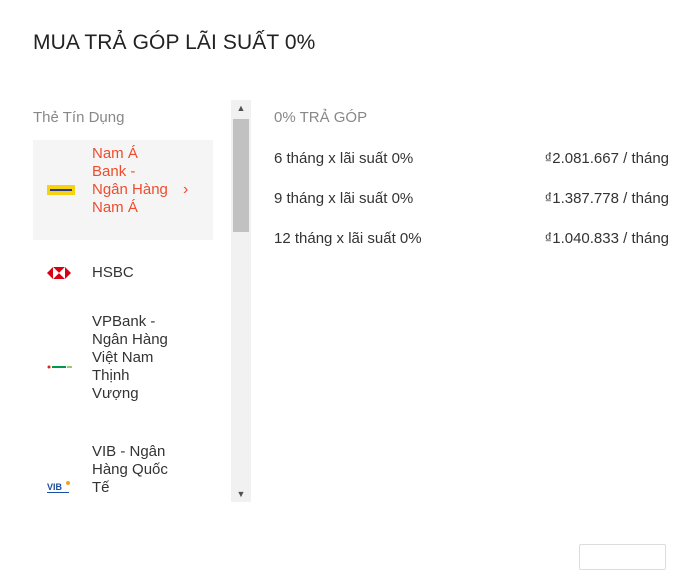 The width and height of the screenshot is (695, 570). I want to click on bank-item-label: HSBC, so click(113, 272).